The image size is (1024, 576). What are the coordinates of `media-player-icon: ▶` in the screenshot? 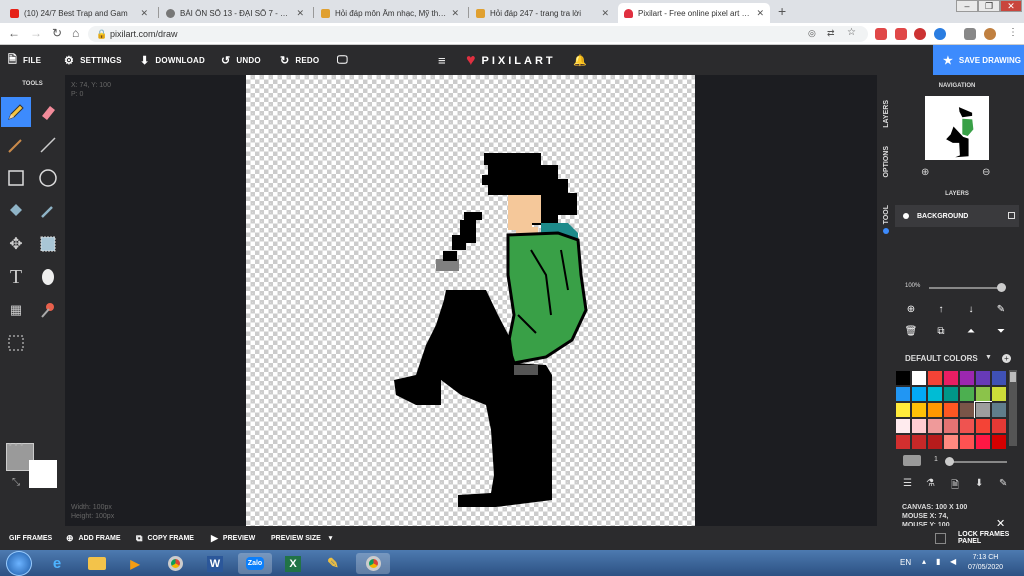 It's located at (135, 563).